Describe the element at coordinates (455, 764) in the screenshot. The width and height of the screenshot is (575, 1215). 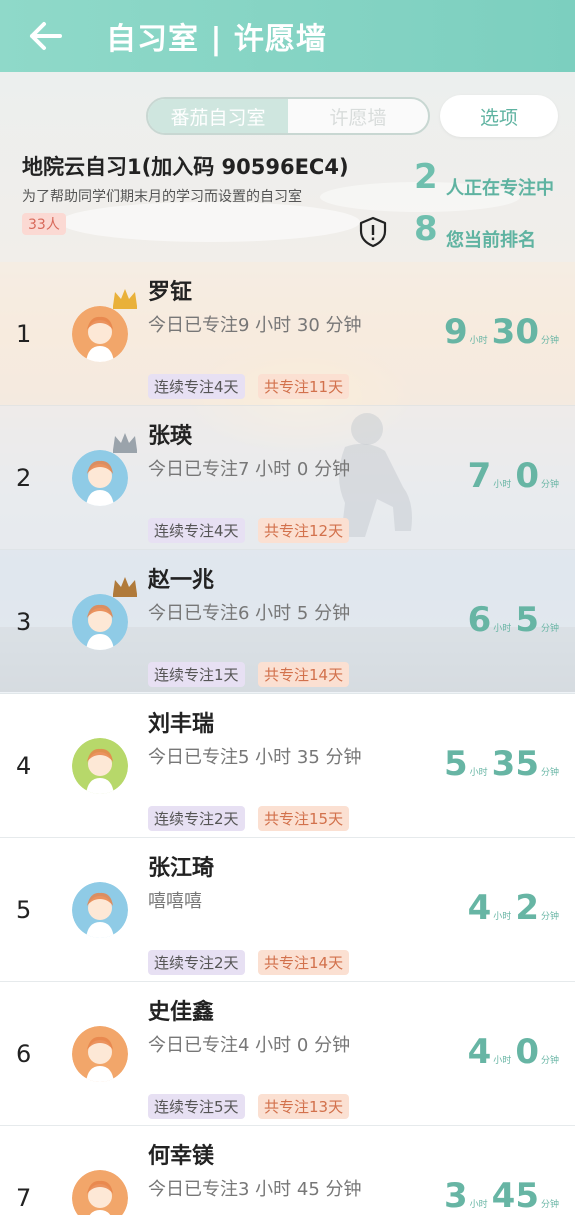
I see `hours-value: 5` at that location.